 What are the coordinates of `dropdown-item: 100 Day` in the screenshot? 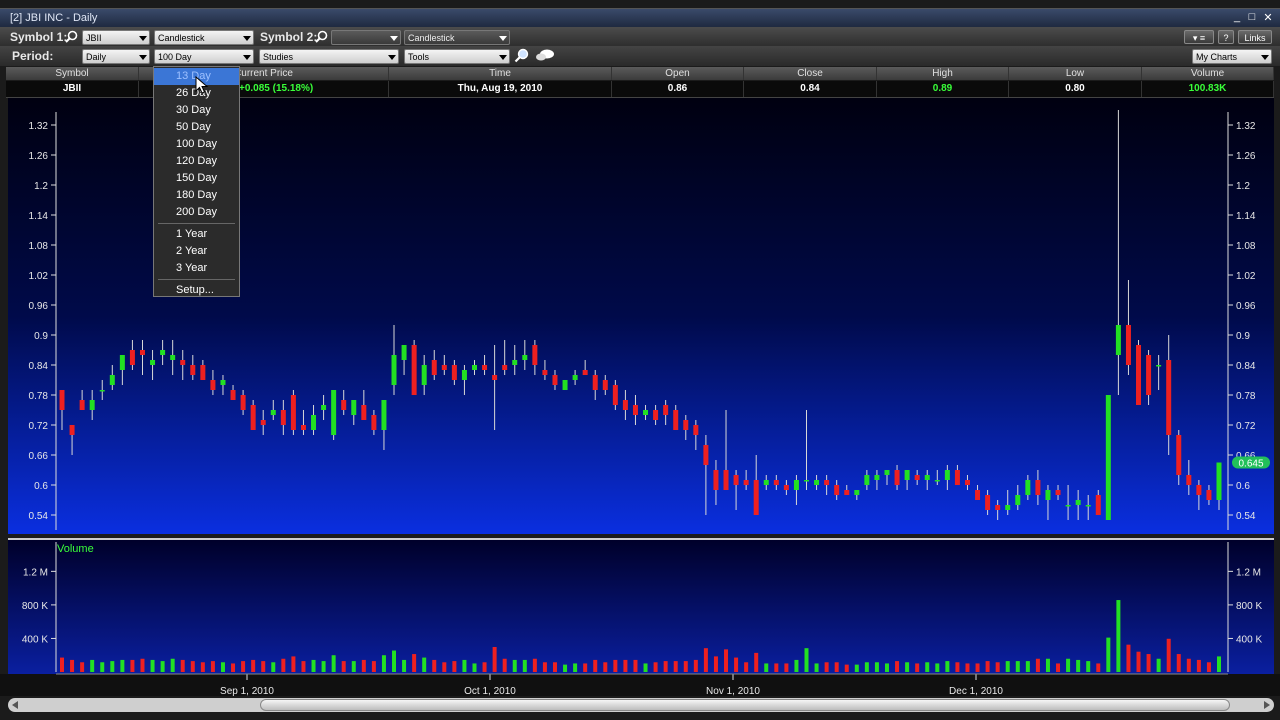 It's located at (196, 144).